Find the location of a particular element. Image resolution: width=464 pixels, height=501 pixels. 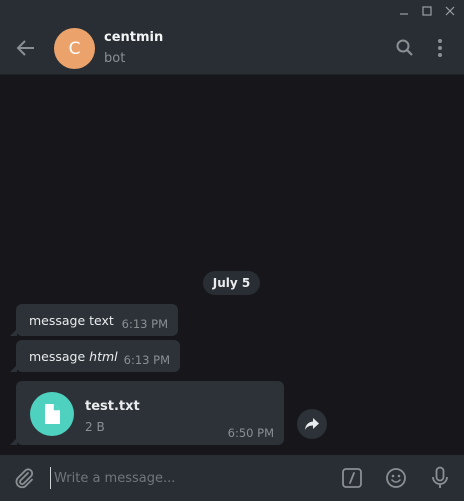

message-text-plain: message is located at coordinates (59, 356).